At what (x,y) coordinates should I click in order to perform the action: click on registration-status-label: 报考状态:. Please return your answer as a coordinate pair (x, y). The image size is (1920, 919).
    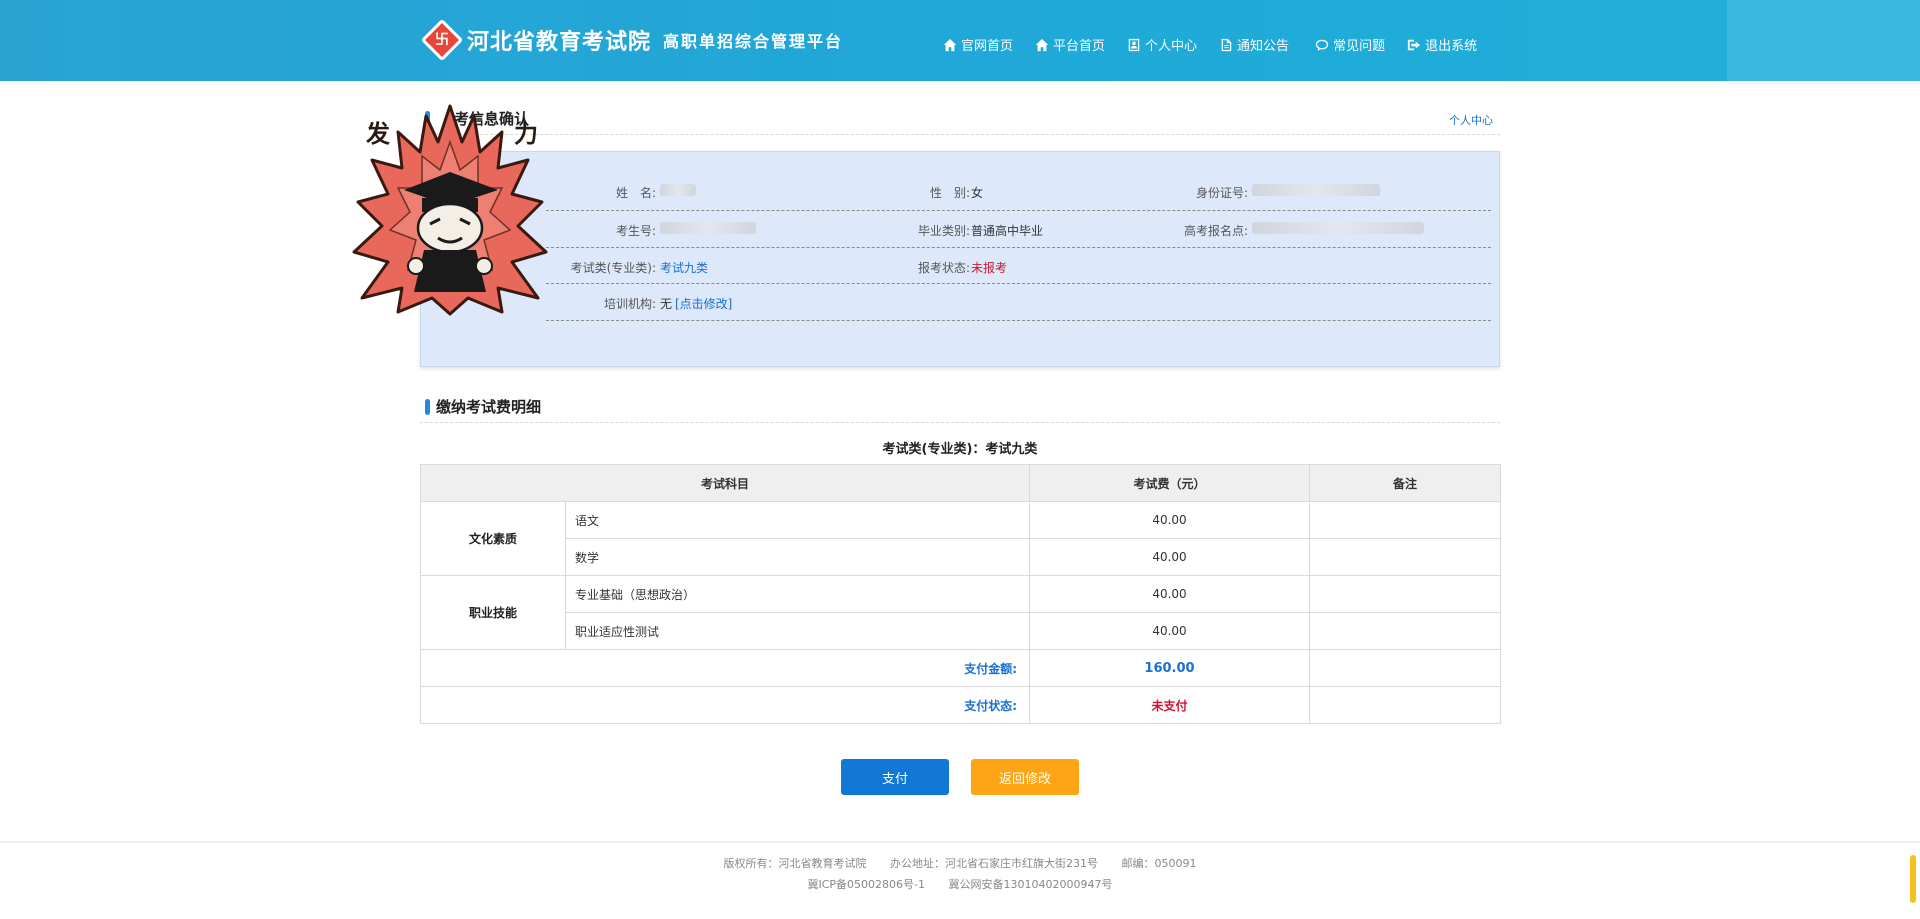
    Looking at the image, I should click on (943, 268).